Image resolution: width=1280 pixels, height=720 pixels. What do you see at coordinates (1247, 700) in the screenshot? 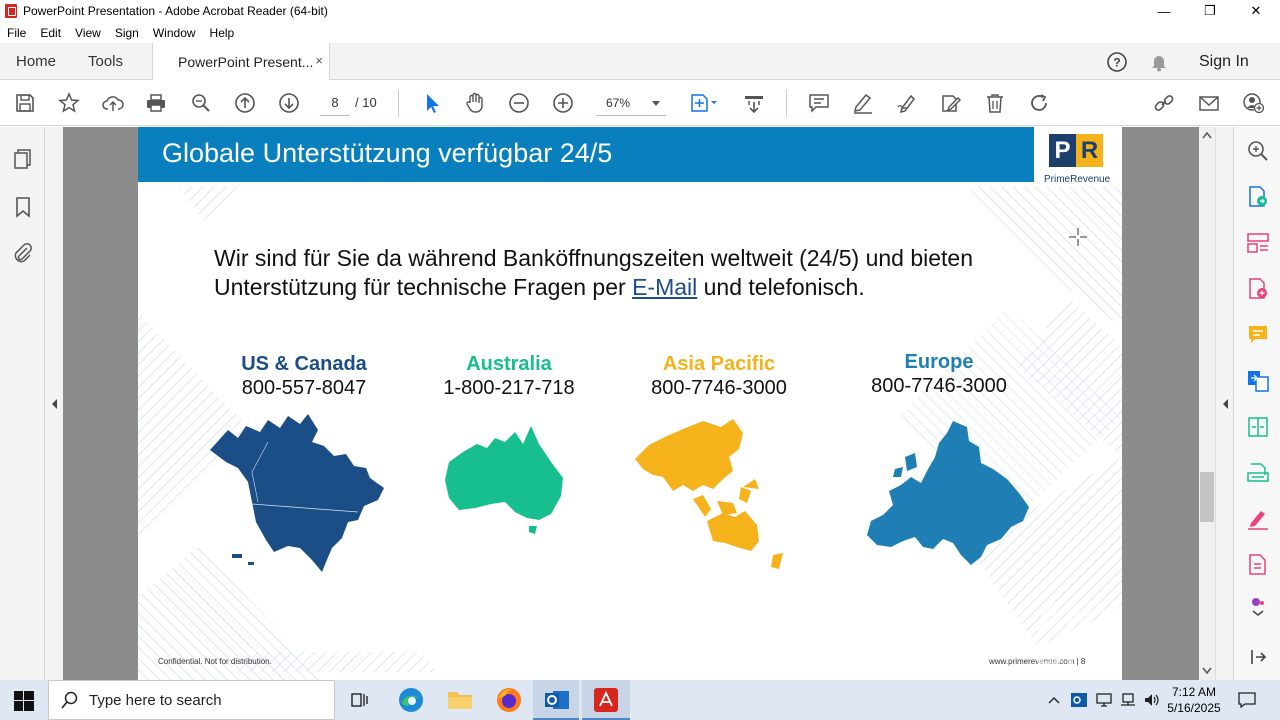
I see `notification-center-icon` at bounding box center [1247, 700].